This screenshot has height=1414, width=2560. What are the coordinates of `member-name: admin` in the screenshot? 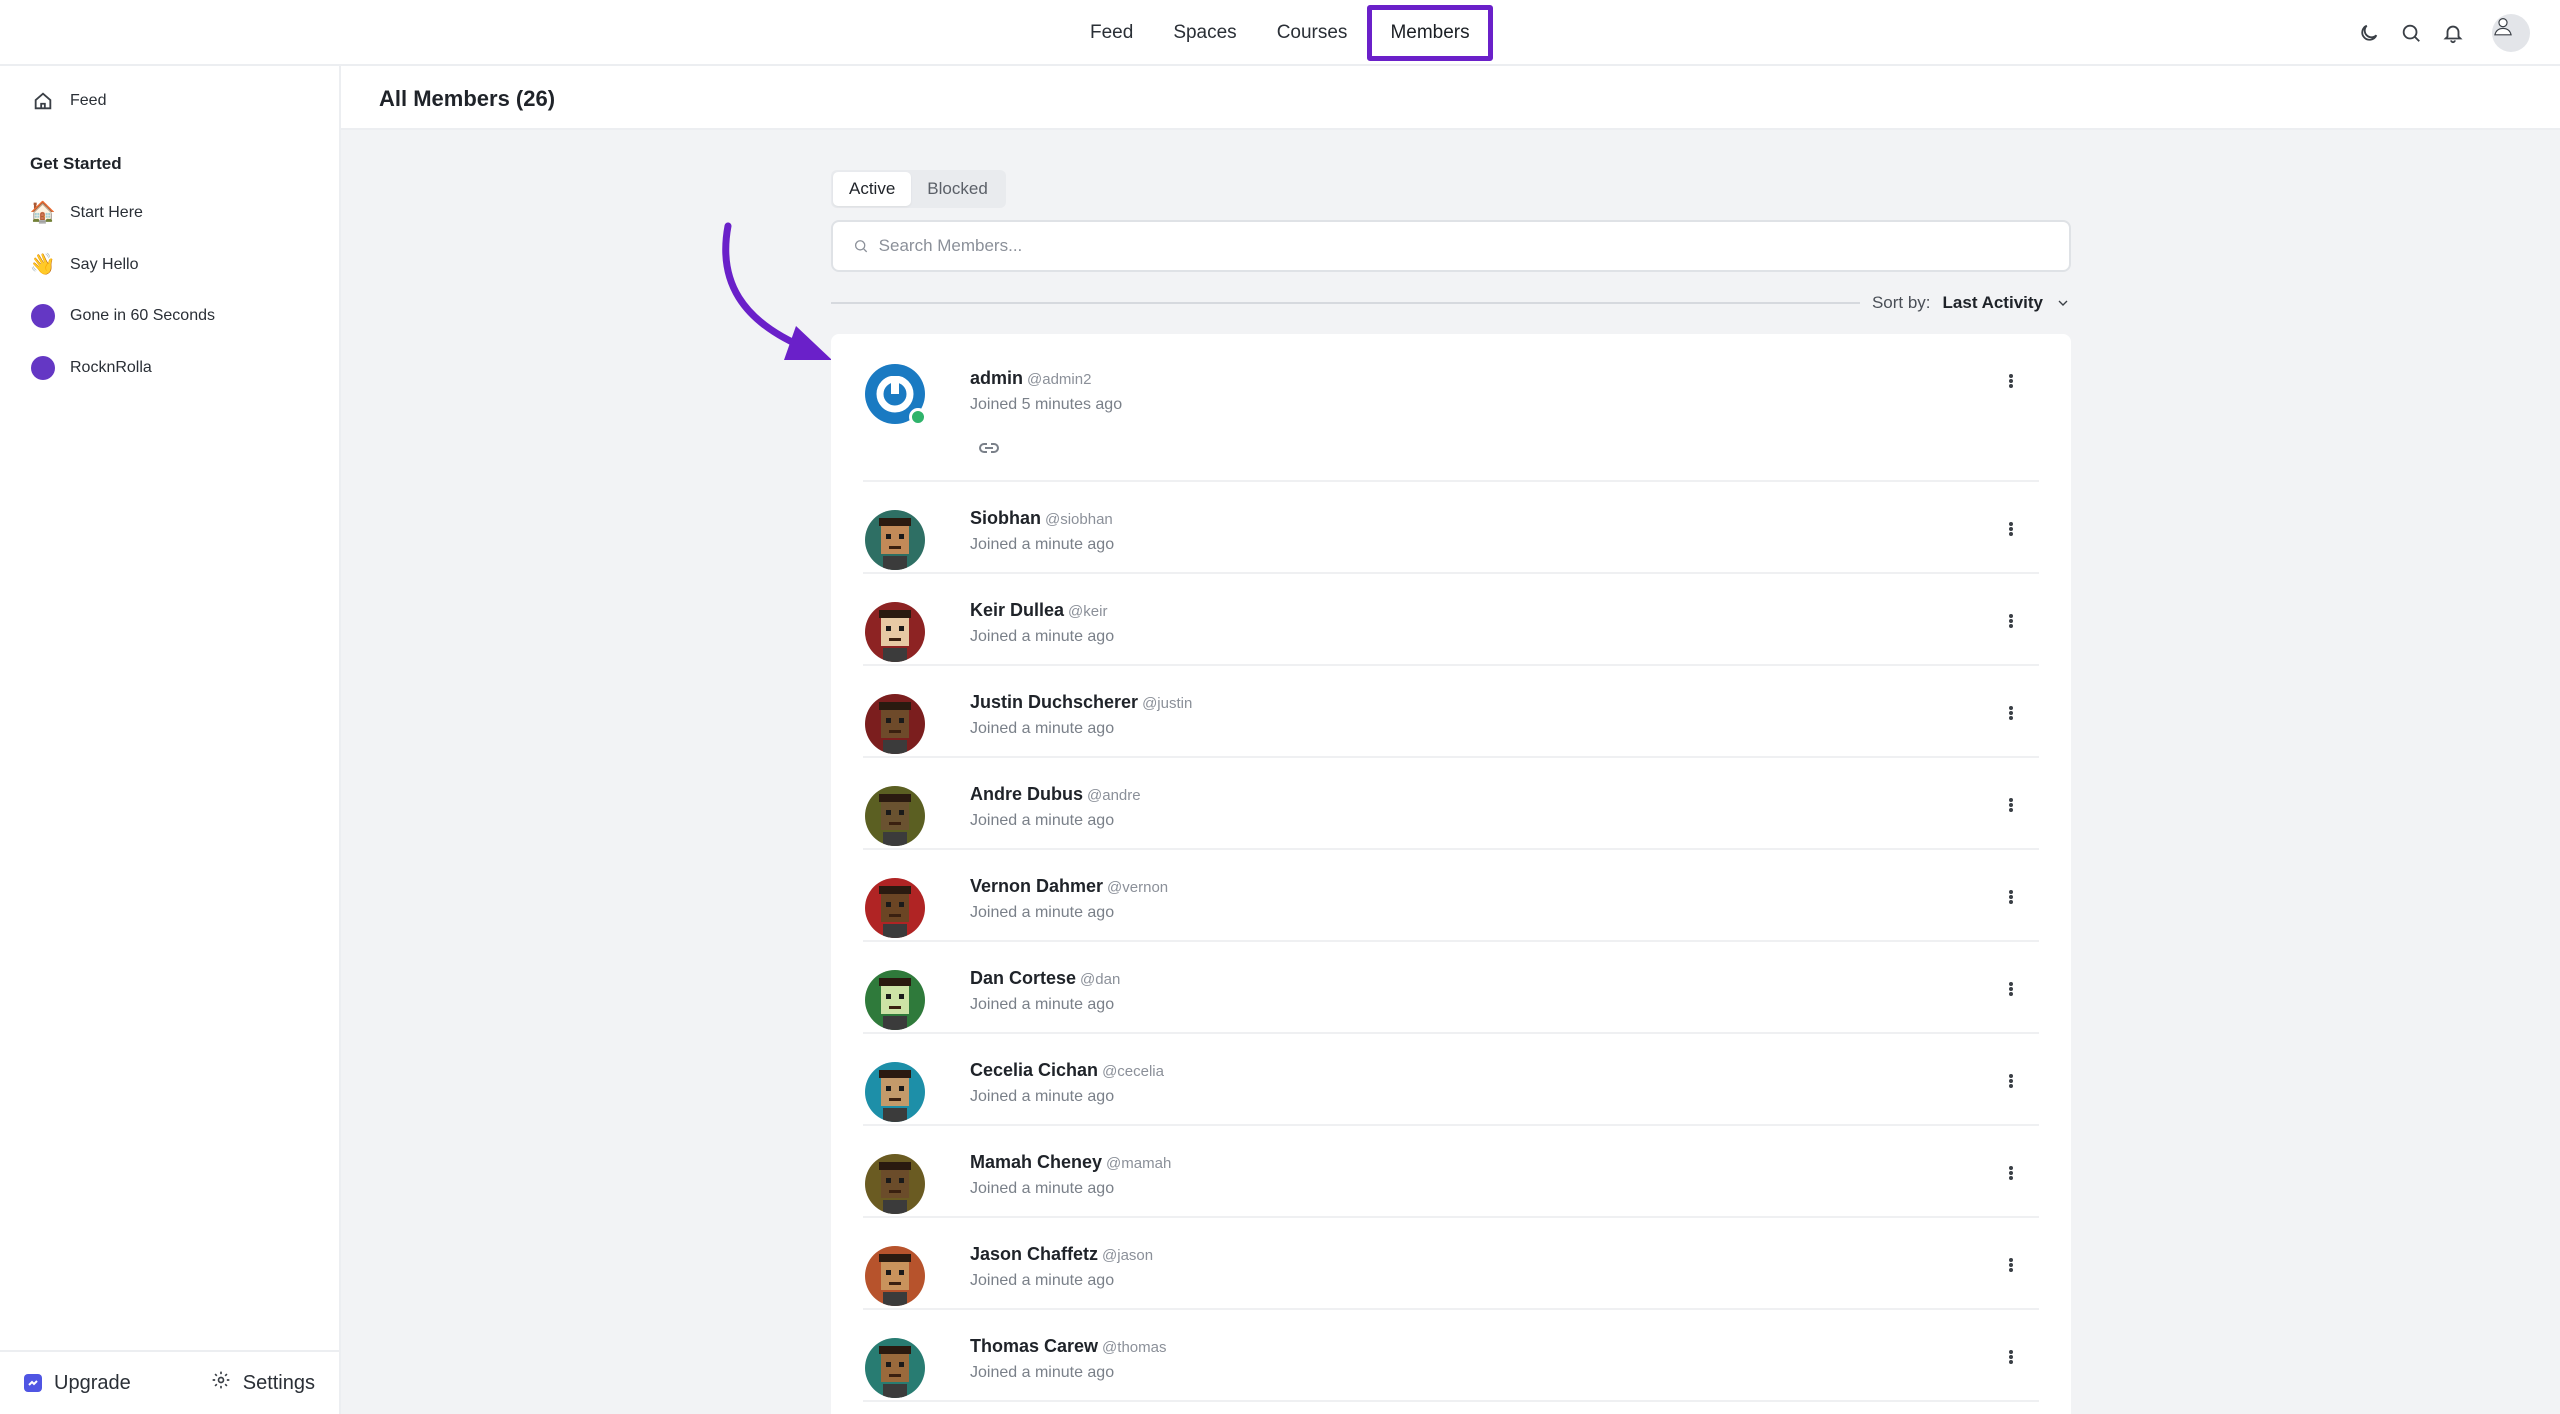 It's located at (996, 378).